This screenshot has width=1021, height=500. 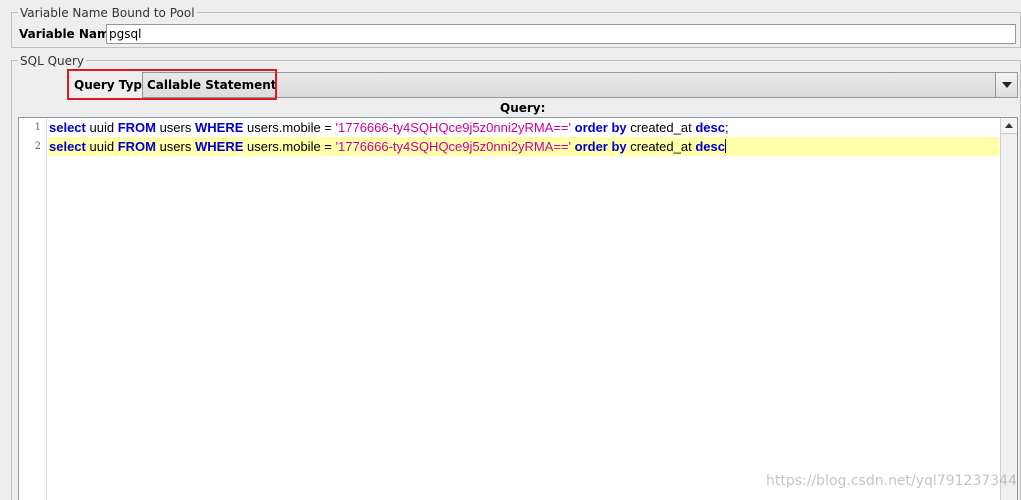 I want to click on query-type-dropdown: Callable Statement, so click(x=580, y=85).